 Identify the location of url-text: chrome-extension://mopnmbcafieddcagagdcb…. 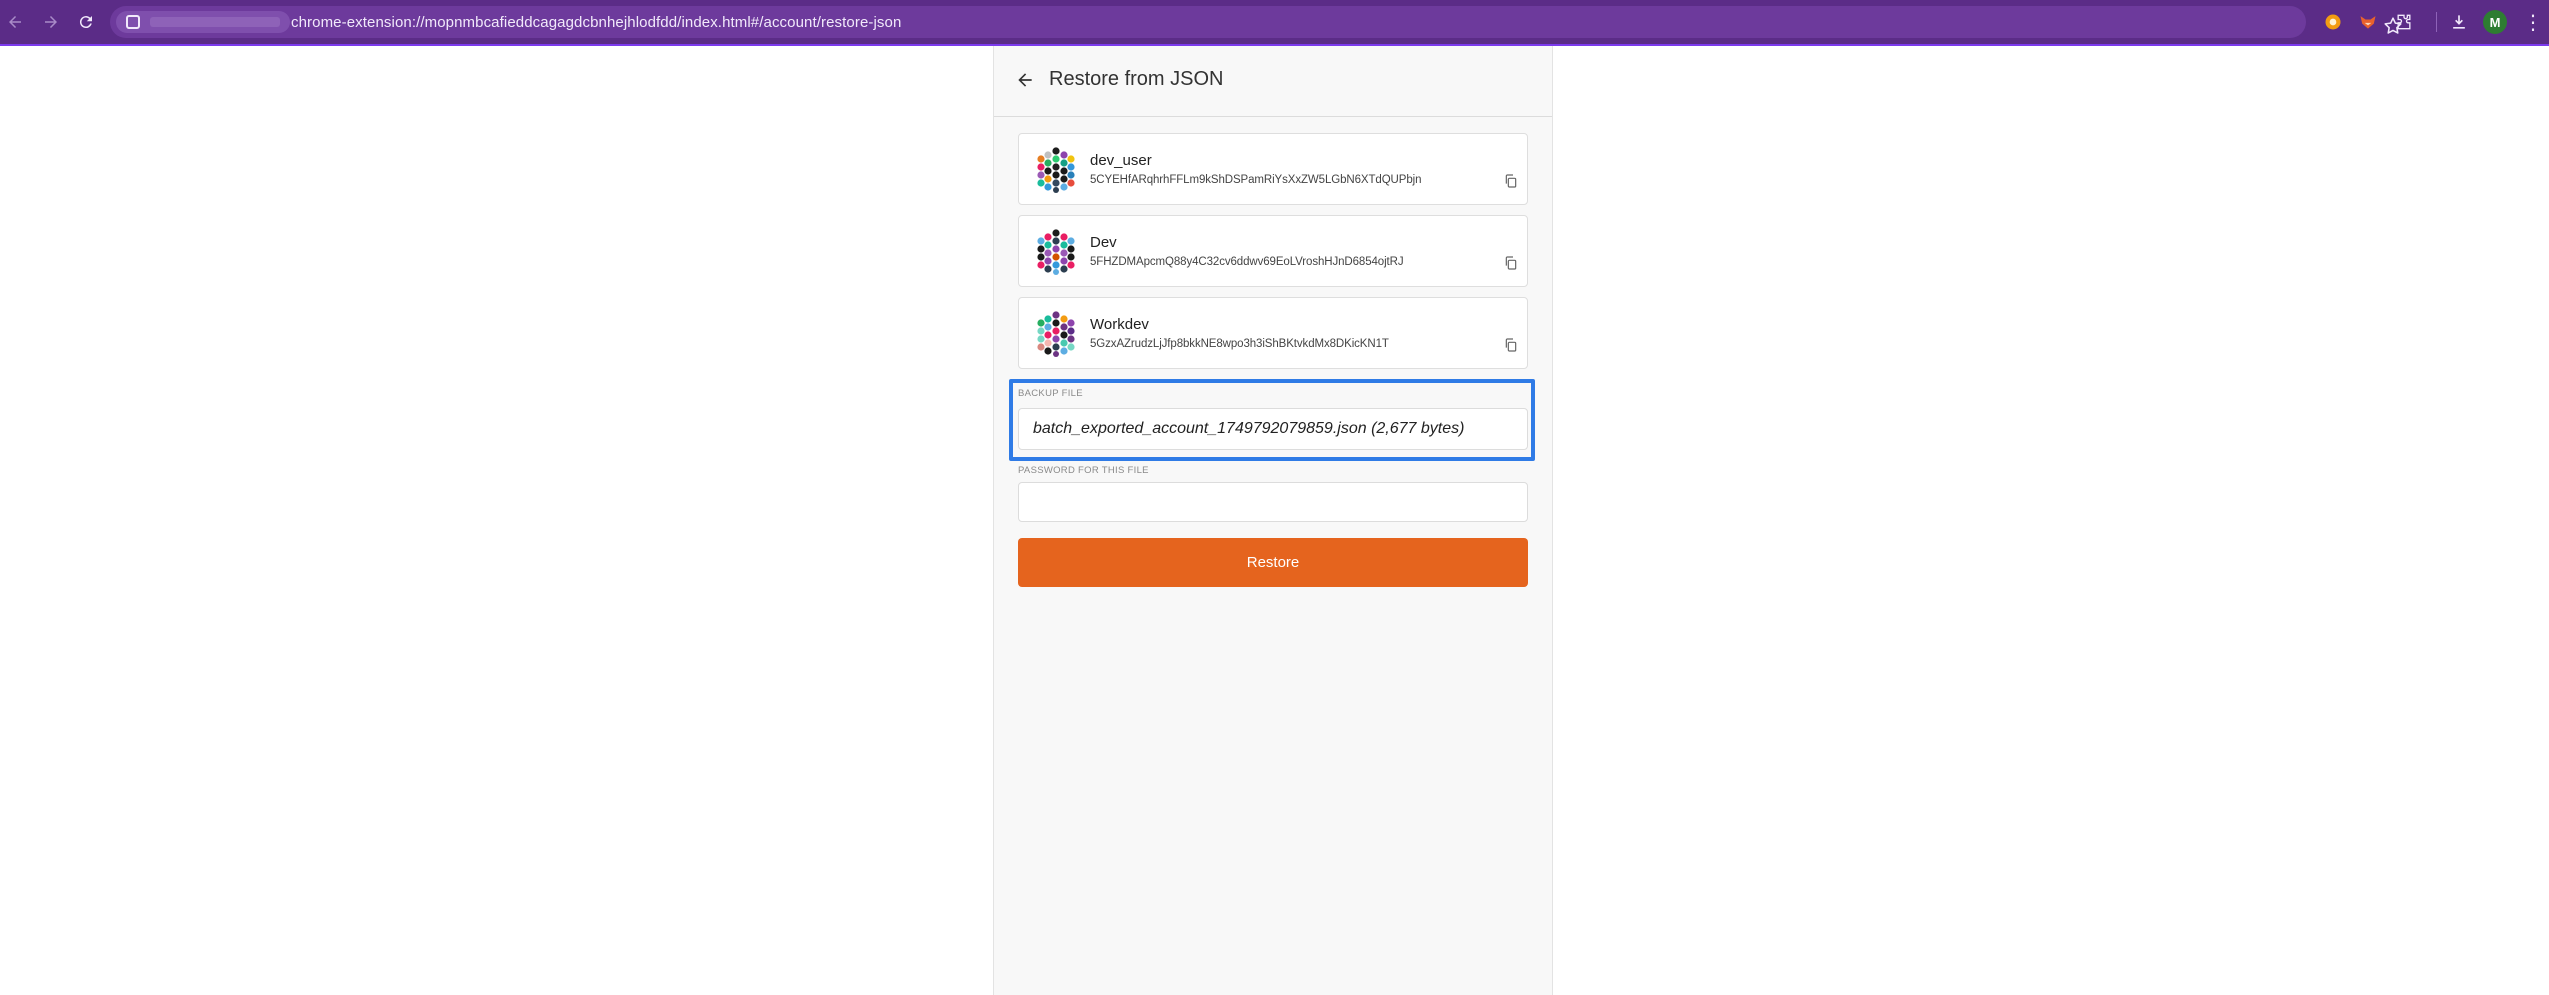
(596, 22).